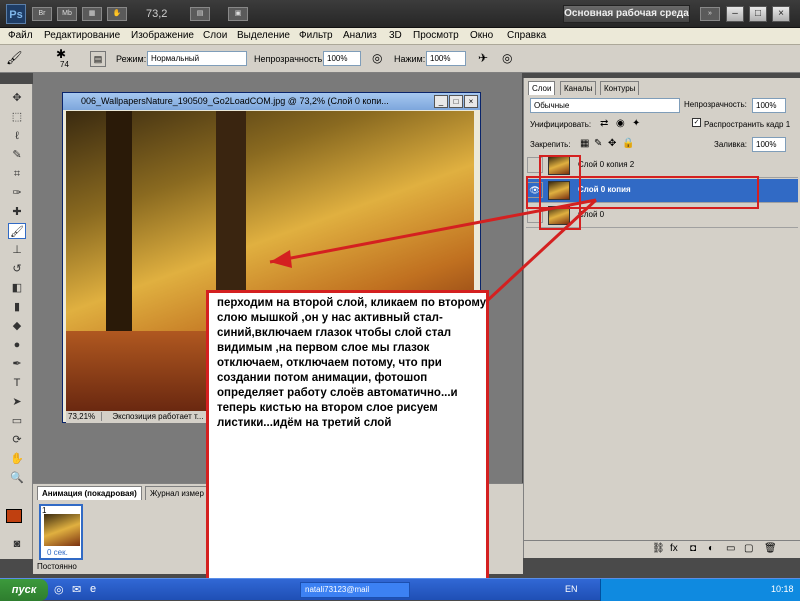 The height and width of the screenshot is (601, 800). Describe the element at coordinates (730, 548) in the screenshot. I see `new-group-icon: ▭` at that location.